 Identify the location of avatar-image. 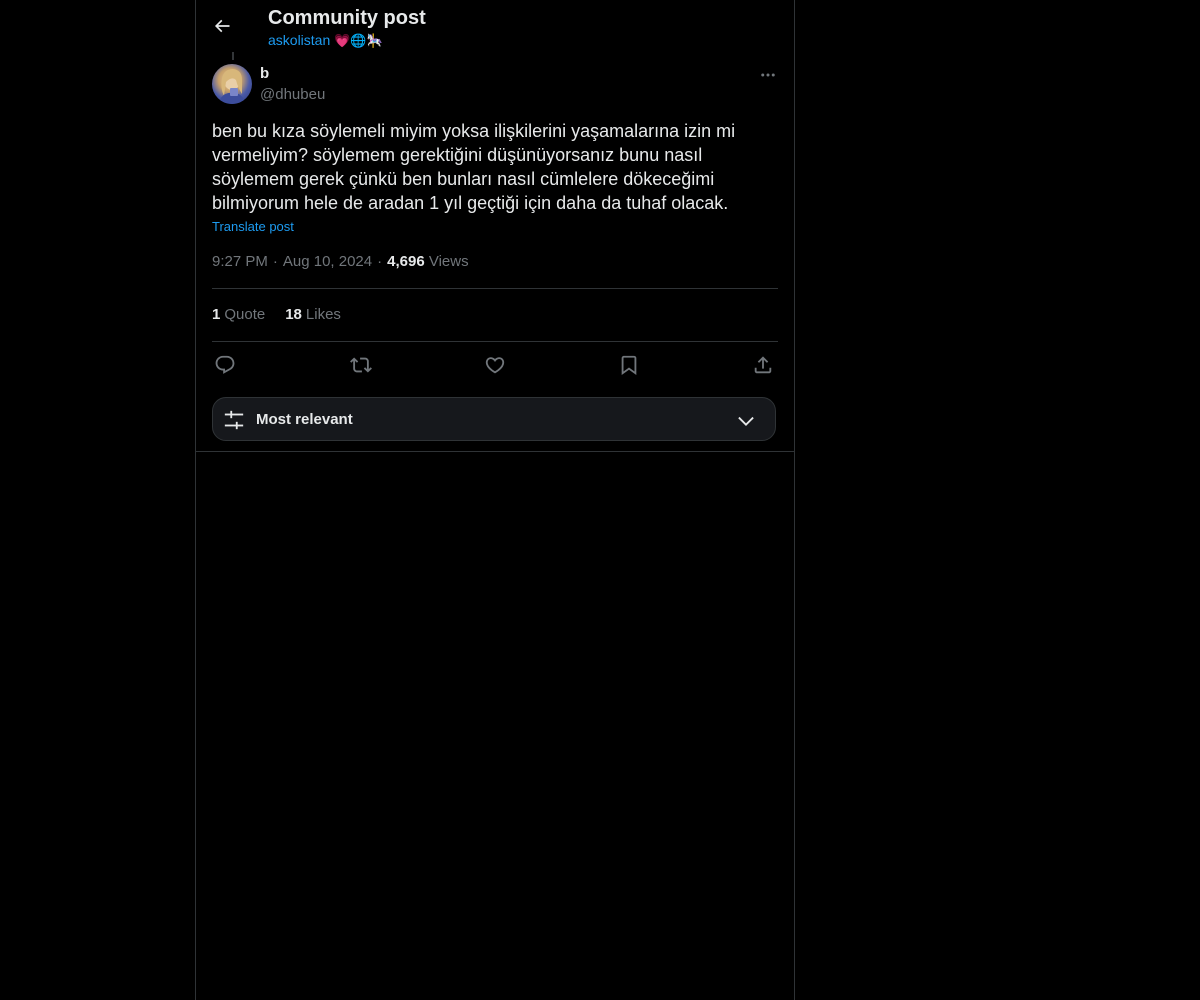
(232, 86).